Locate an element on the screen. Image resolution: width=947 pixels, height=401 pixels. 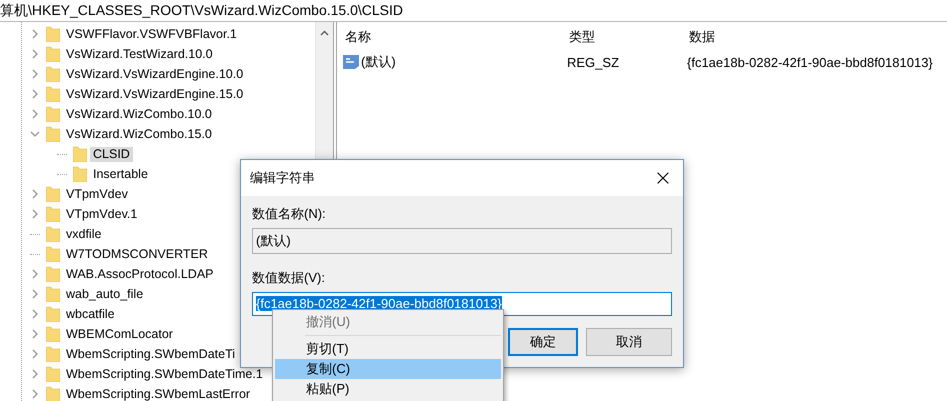
tree-item: VsWizard.VsWizardEngine.15.0 is located at coordinates (154, 94).